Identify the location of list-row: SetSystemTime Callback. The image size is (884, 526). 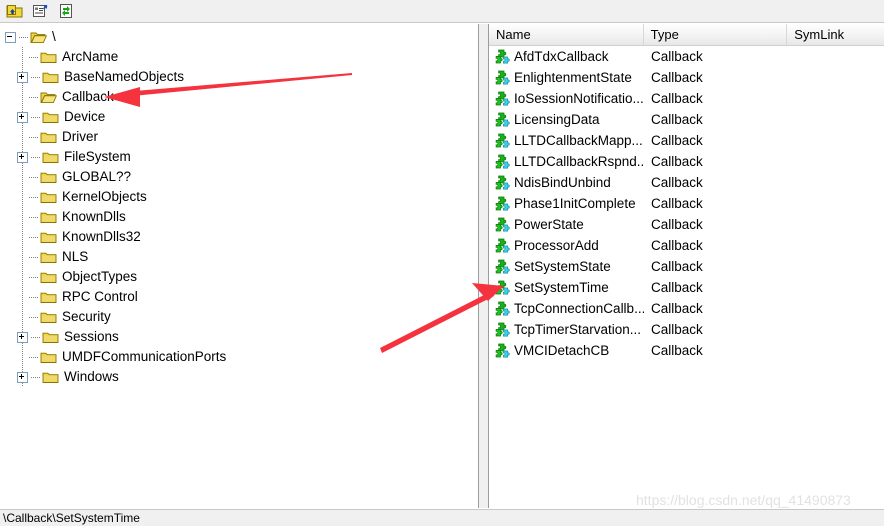
(686, 287).